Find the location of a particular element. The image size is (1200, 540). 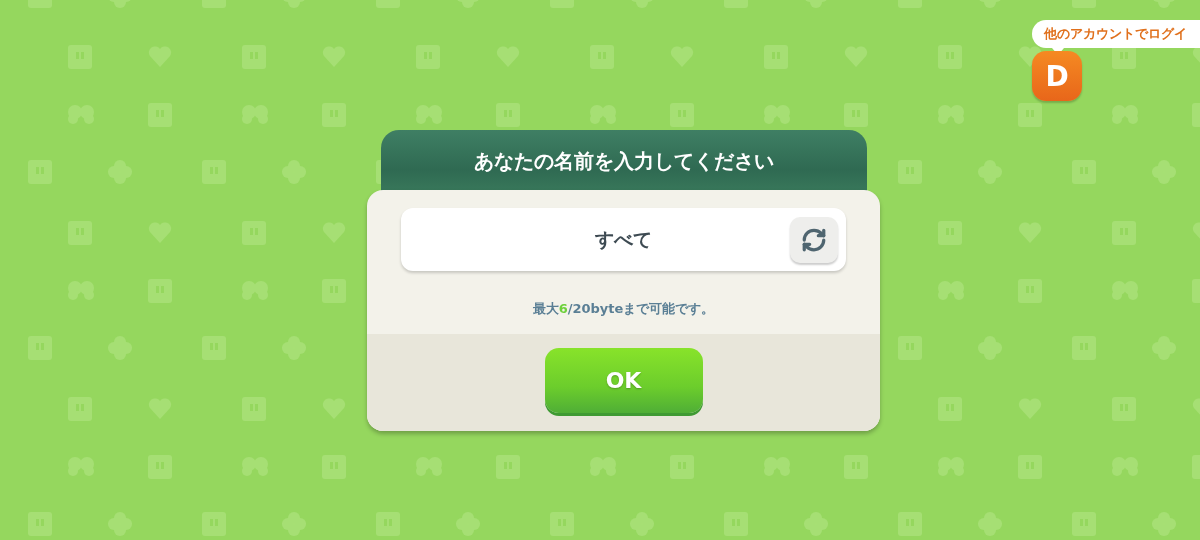

ok-button: OK is located at coordinates (623, 380).